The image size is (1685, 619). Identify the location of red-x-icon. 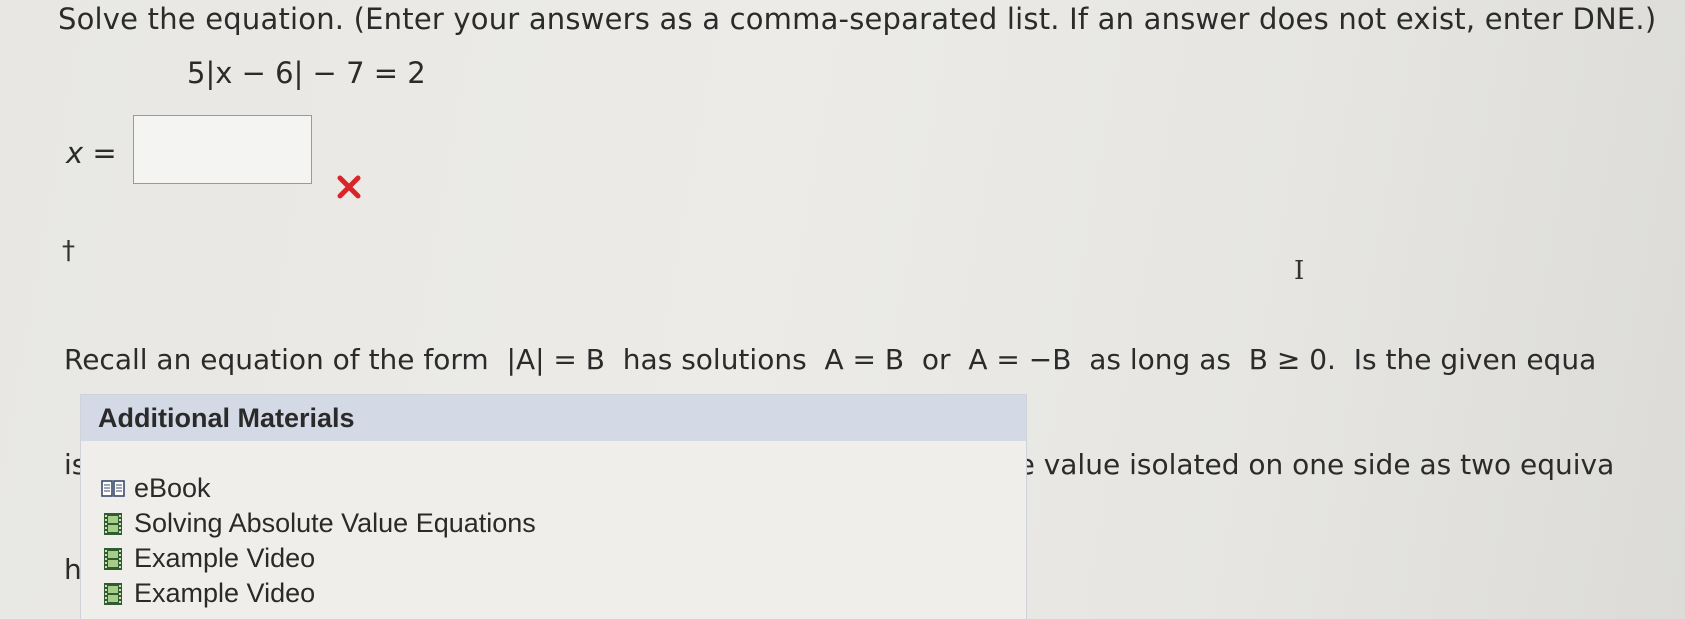
(349, 187).